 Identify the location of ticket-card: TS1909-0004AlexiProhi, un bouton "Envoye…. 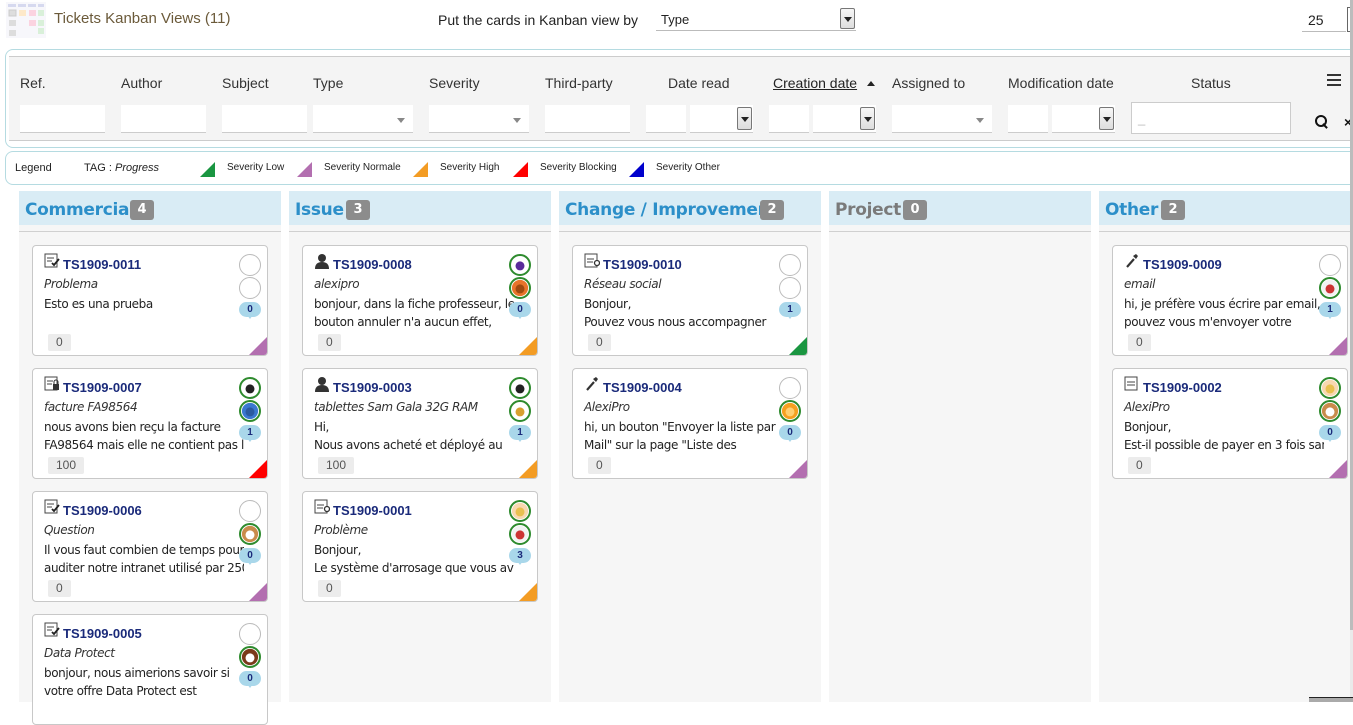
(690, 423).